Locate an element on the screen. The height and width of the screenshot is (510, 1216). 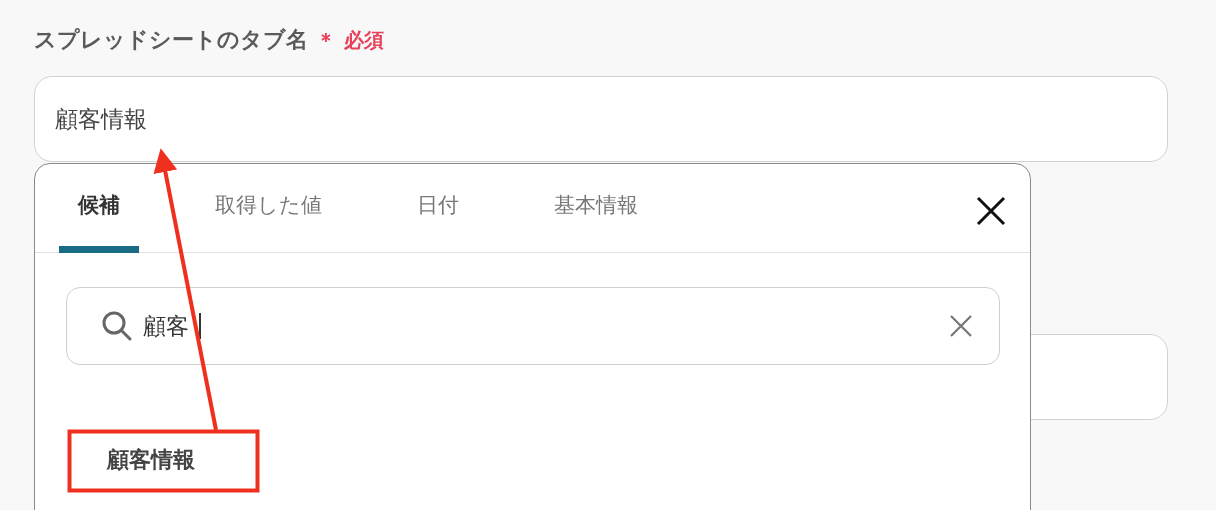
tab: 日付 is located at coordinates (438, 208).